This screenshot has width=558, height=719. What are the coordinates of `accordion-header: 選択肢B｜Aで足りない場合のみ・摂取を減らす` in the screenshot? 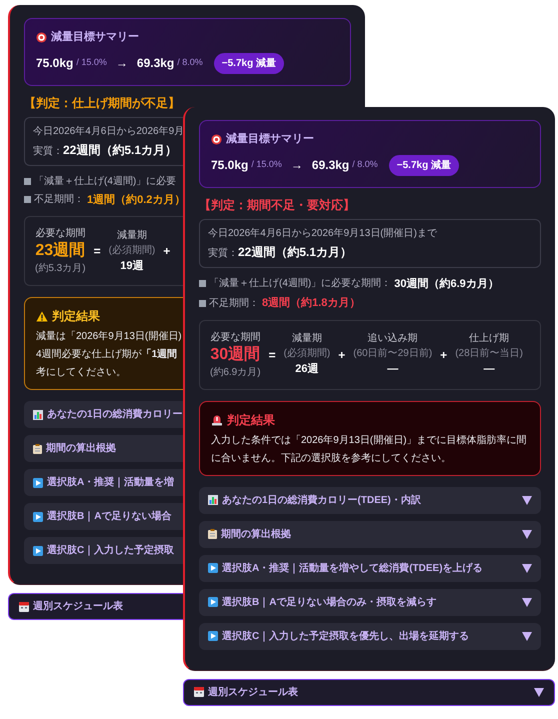 It's located at (370, 602).